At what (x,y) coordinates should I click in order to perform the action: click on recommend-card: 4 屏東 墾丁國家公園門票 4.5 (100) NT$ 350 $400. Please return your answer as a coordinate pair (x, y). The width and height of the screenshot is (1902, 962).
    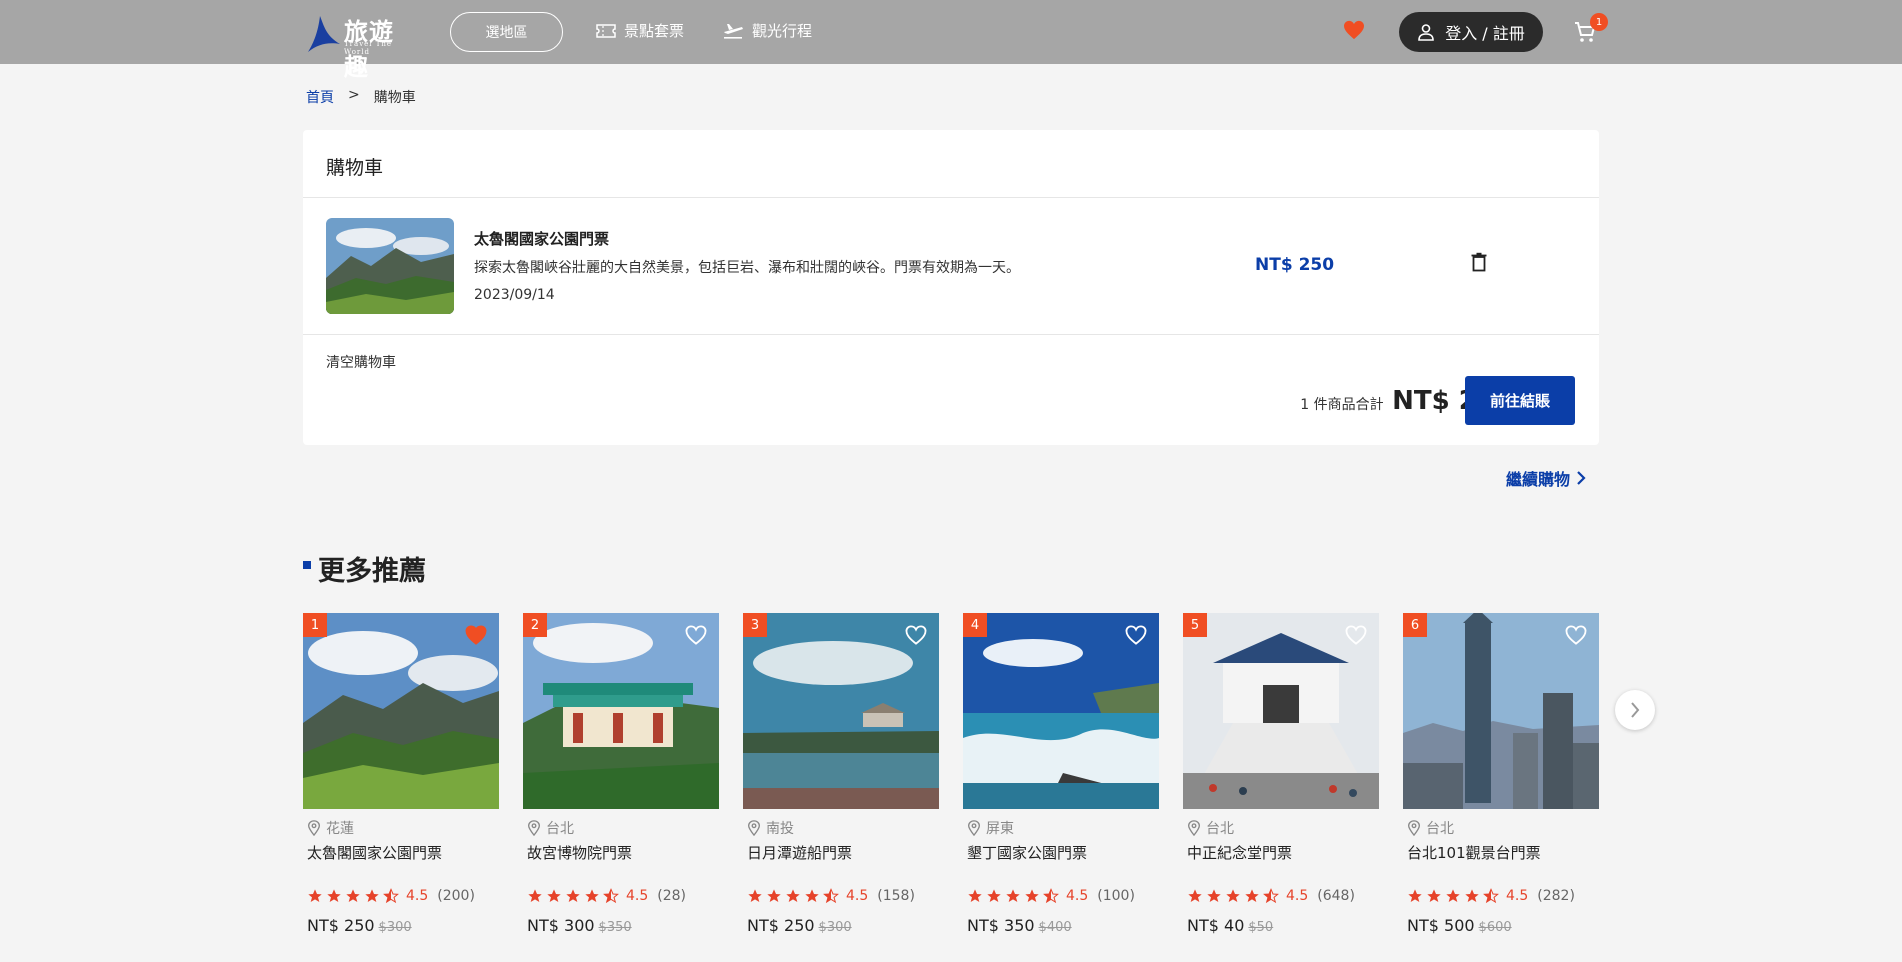
    Looking at the image, I should click on (1061, 783).